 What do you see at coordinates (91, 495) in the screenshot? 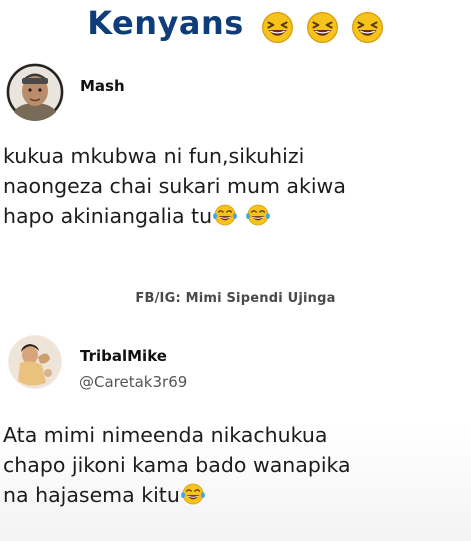
I see `post-text-line-text: na hajasema kitu` at bounding box center [91, 495].